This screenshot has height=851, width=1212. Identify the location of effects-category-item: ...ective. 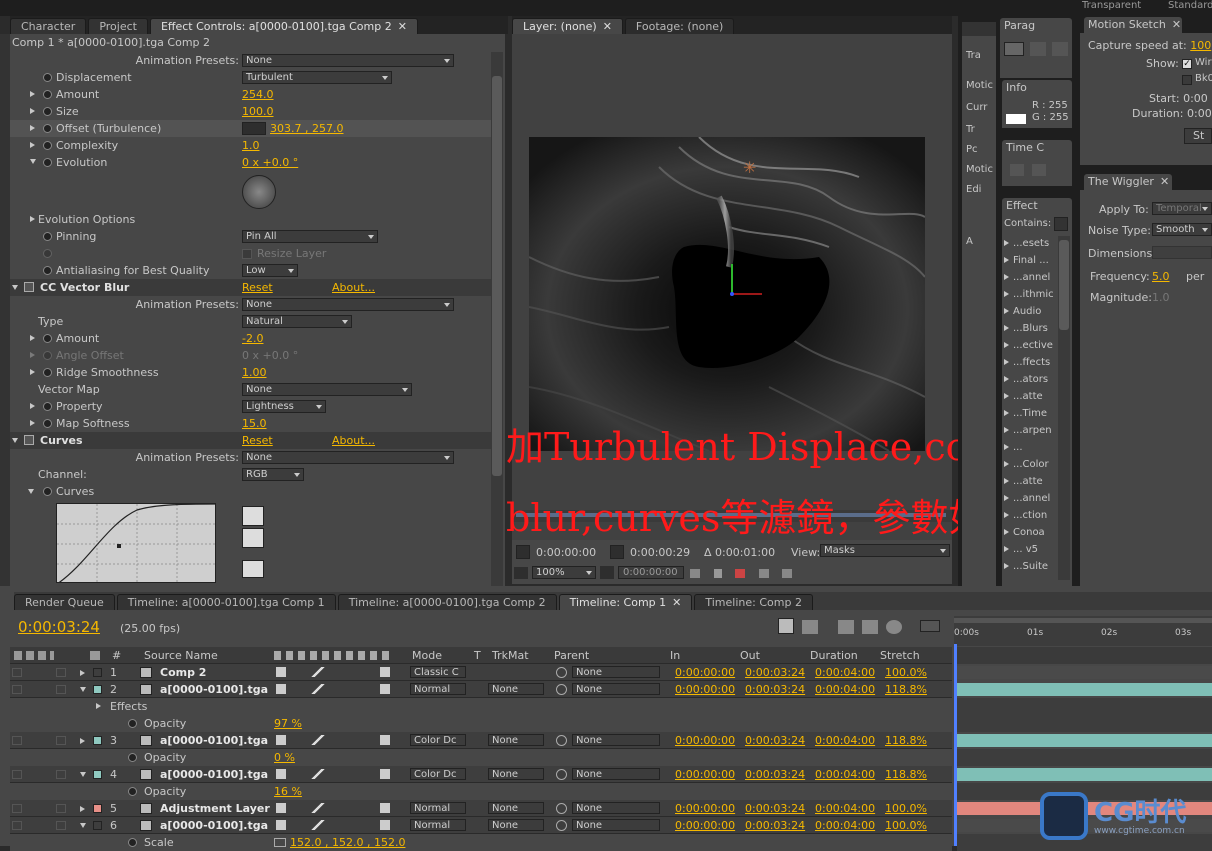
(1031, 346).